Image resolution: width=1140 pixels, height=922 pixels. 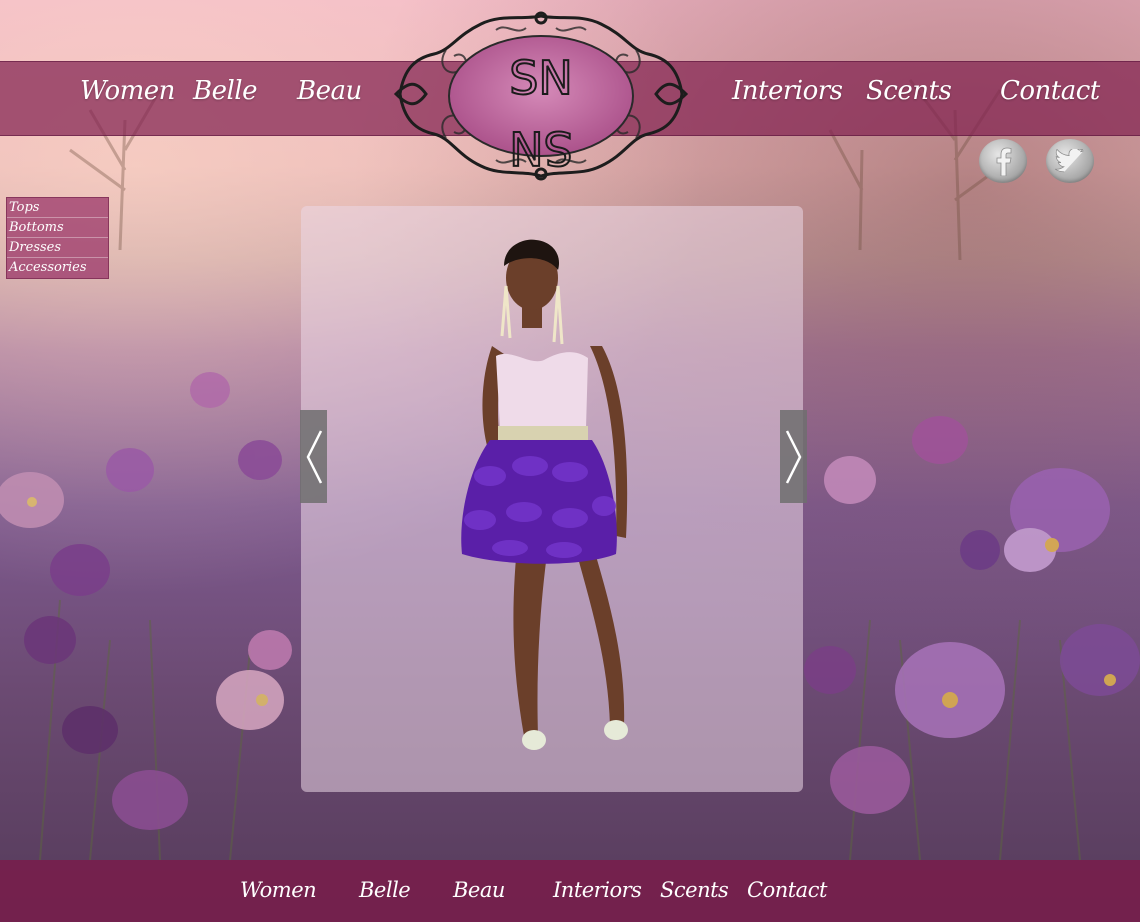 What do you see at coordinates (1003, 161) in the screenshot?
I see `facebook-icon` at bounding box center [1003, 161].